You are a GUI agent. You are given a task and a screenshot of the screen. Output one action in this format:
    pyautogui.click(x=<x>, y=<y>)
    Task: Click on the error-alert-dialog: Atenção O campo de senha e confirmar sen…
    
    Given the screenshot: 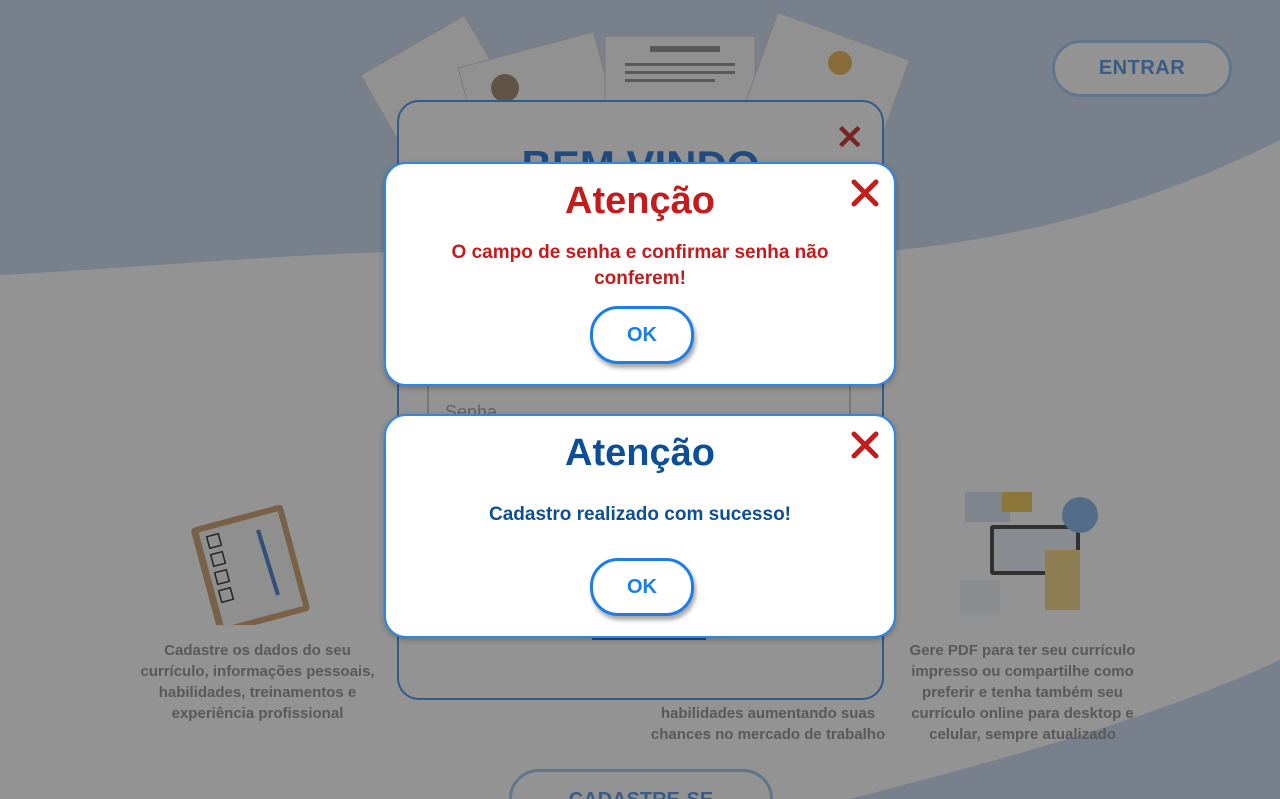 What is the action you would take?
    pyautogui.click(x=640, y=274)
    